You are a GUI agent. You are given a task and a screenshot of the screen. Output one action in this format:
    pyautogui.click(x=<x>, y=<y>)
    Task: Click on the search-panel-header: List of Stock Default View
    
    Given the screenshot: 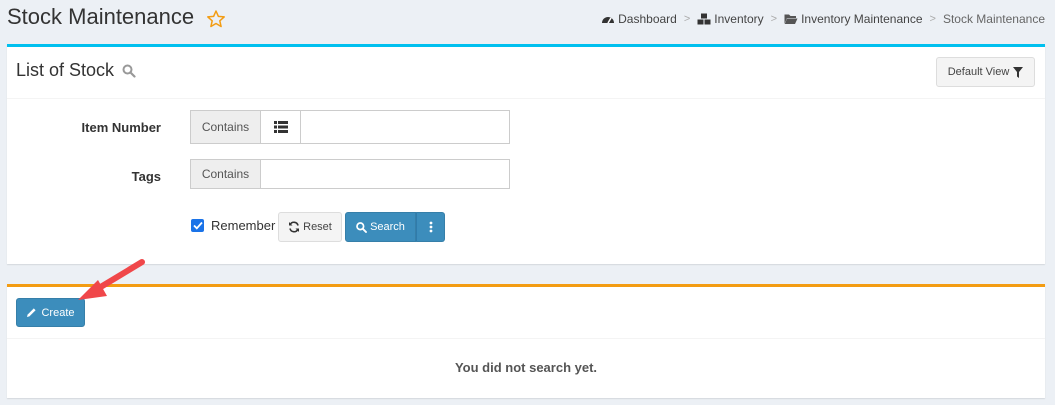 What is the action you would take?
    pyautogui.click(x=526, y=73)
    